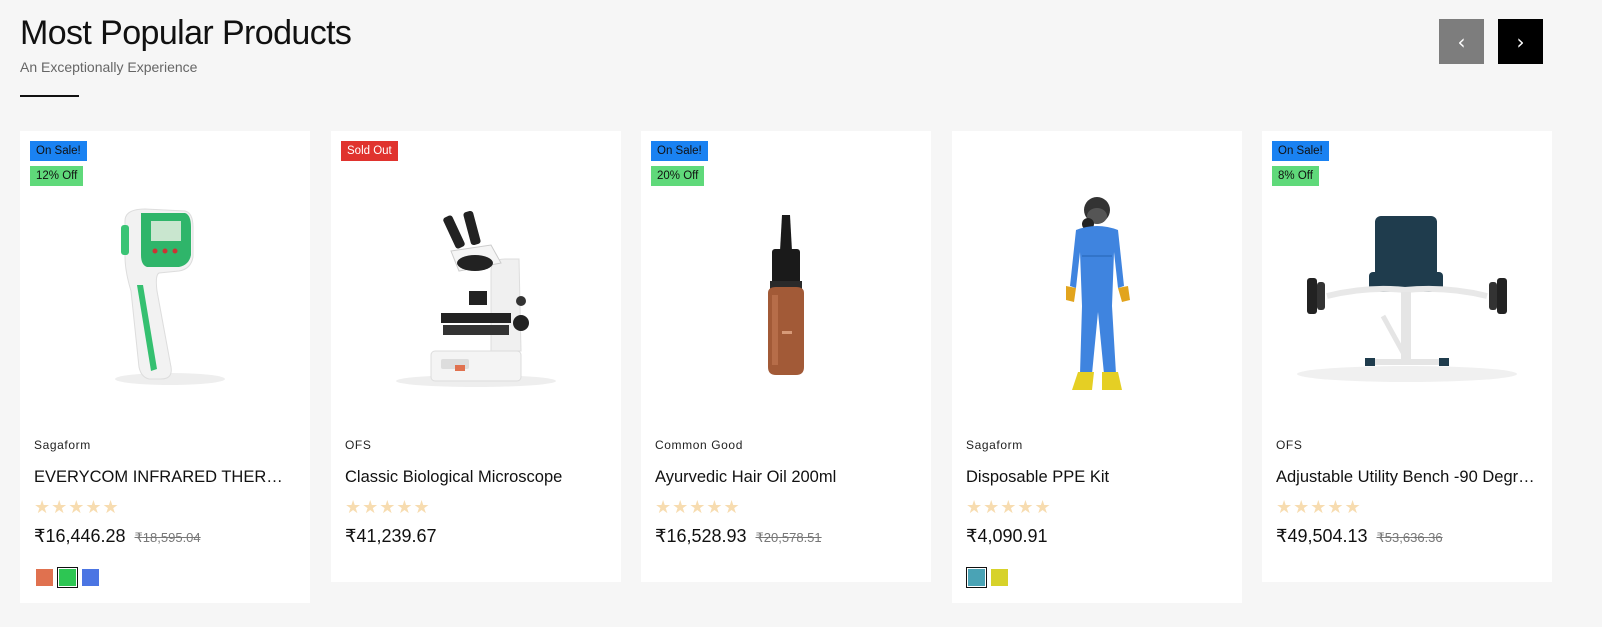 The height and width of the screenshot is (627, 1602). I want to click on swatch-yellow, so click(999, 577).